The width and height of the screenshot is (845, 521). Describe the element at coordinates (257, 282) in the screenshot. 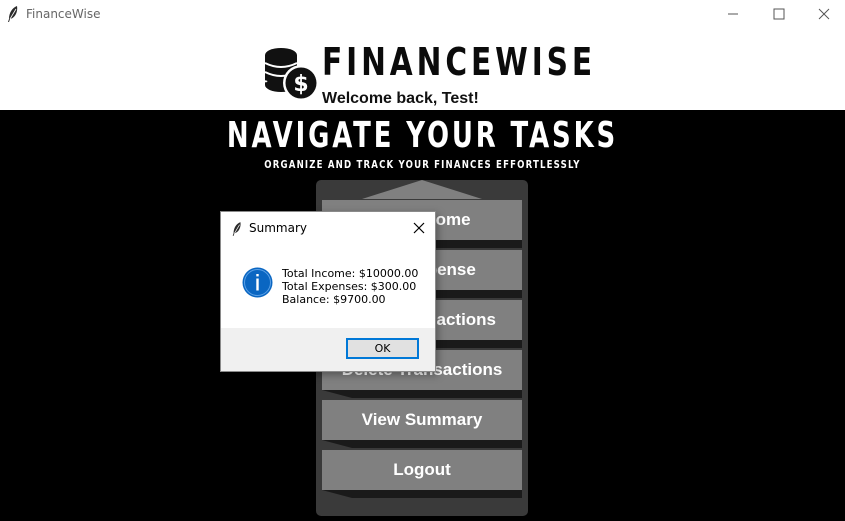

I see `info-icon` at that location.